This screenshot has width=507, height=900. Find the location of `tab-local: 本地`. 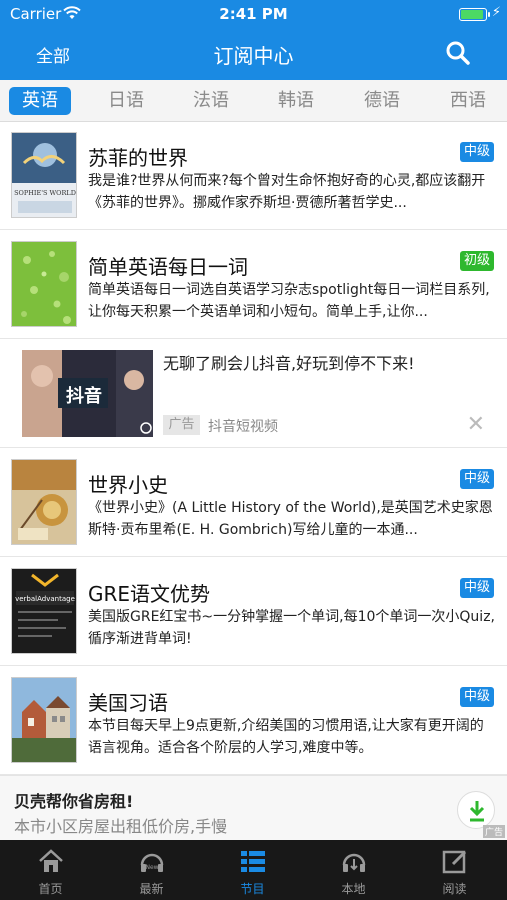

tab-local: 本地 is located at coordinates (353, 870).